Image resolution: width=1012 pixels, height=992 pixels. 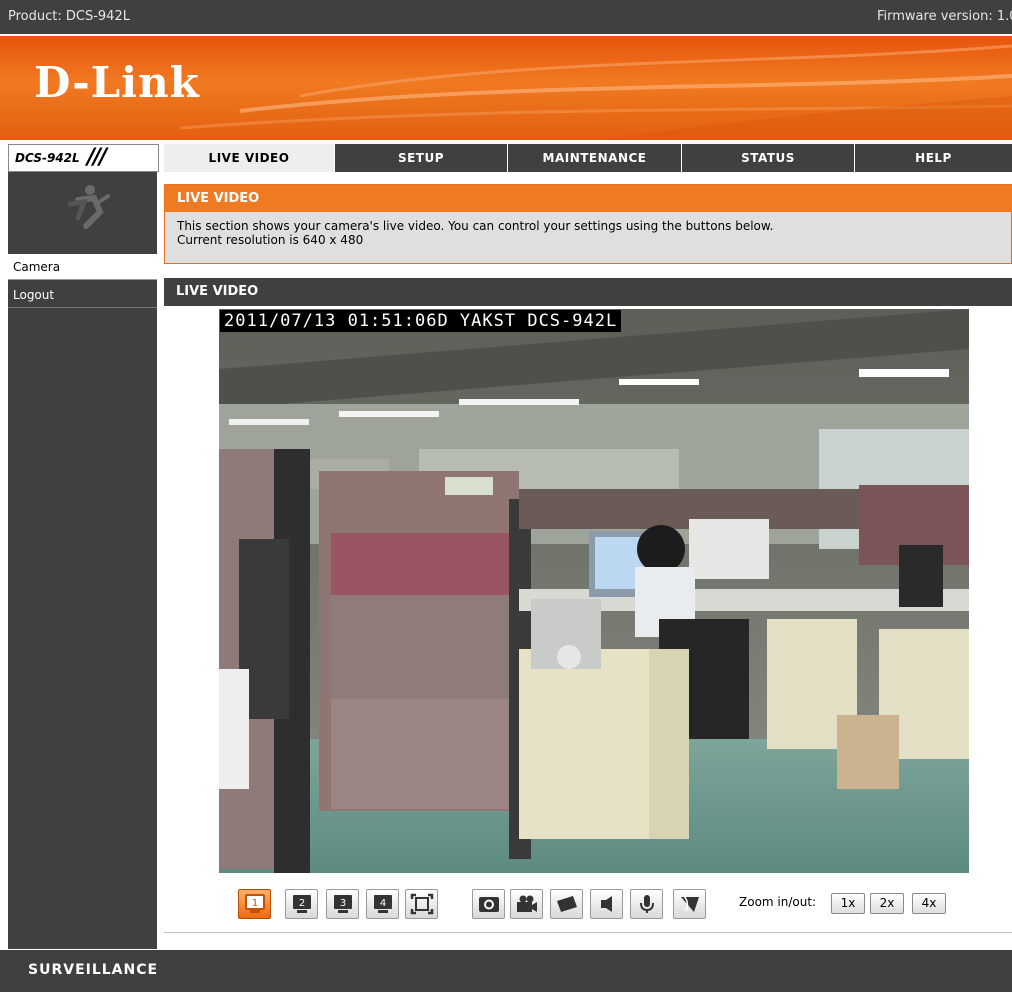 I want to click on record-video-icon, so click(x=527, y=903).